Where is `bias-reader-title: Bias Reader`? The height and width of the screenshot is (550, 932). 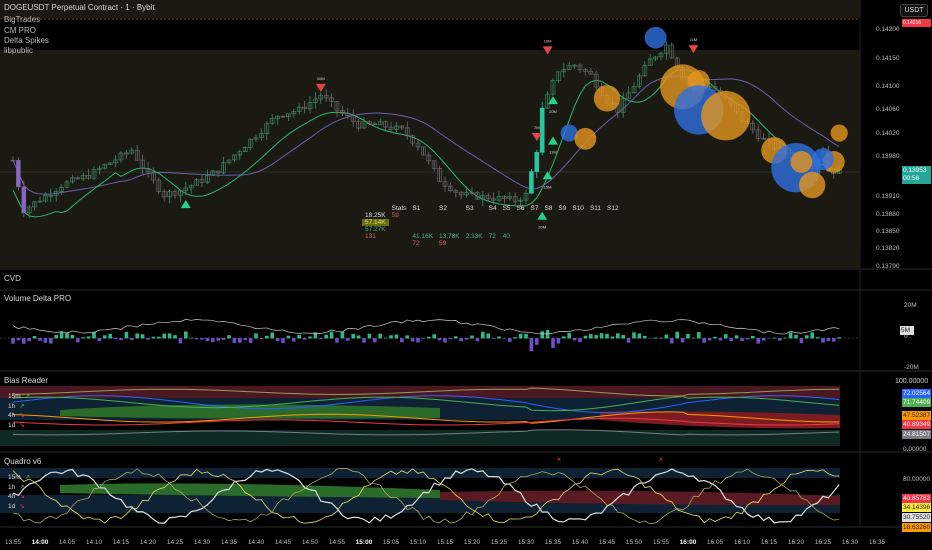 bias-reader-title: Bias Reader is located at coordinates (26, 380).